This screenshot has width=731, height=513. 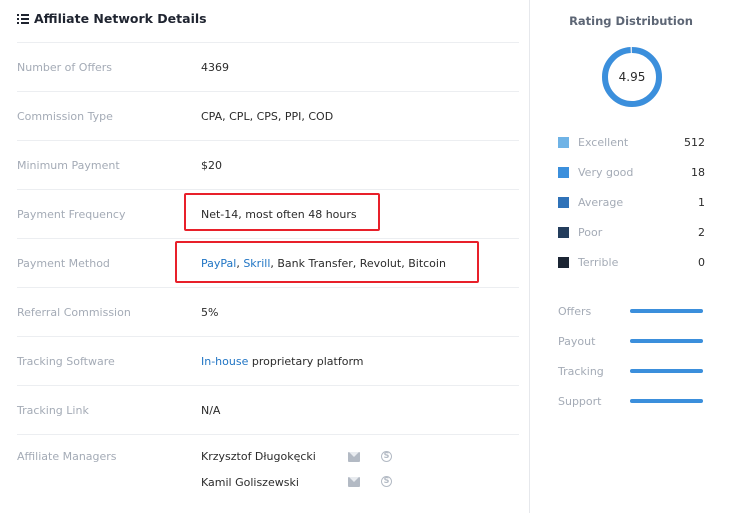 What do you see at coordinates (575, 311) in the screenshot?
I see `bar-label: Offers` at bounding box center [575, 311].